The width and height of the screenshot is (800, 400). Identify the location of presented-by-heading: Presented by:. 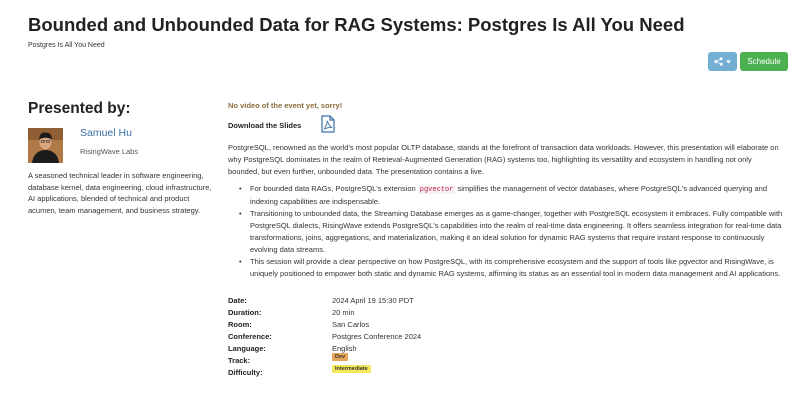
(79, 108).